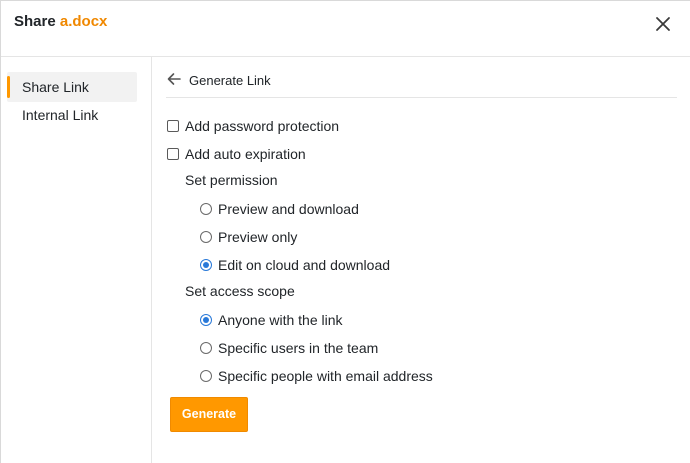 Image resolution: width=690 pixels, height=463 pixels. What do you see at coordinates (245, 154) in the screenshot?
I see `auto-expiration-label: Add auto expiration` at bounding box center [245, 154].